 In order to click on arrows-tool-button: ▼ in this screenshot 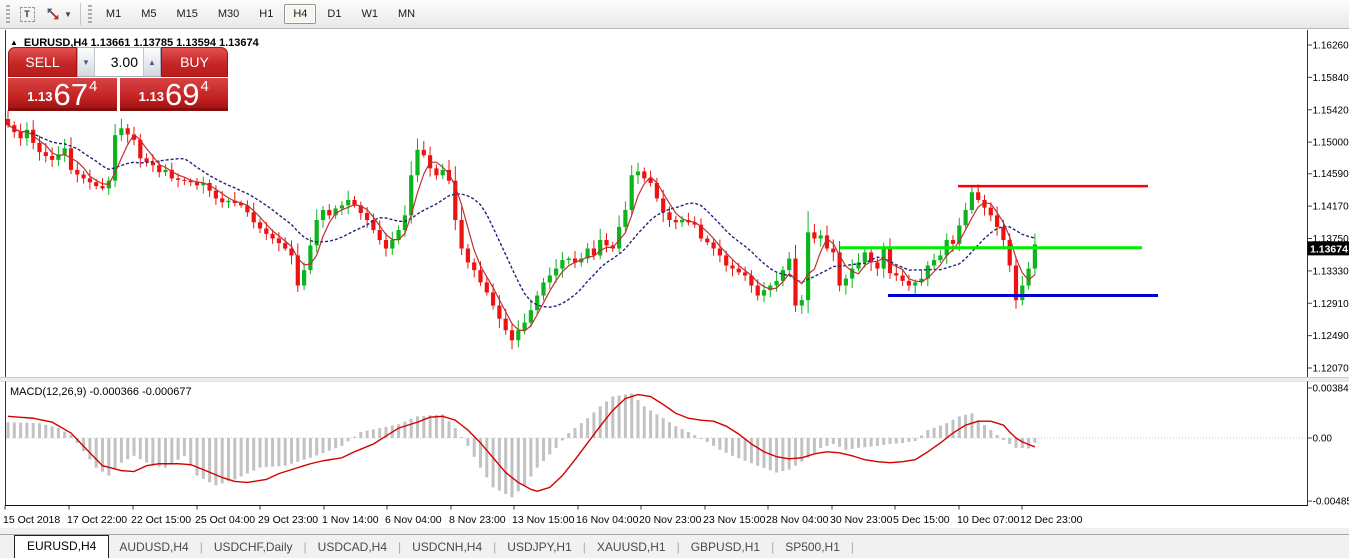, I will do `click(58, 14)`.